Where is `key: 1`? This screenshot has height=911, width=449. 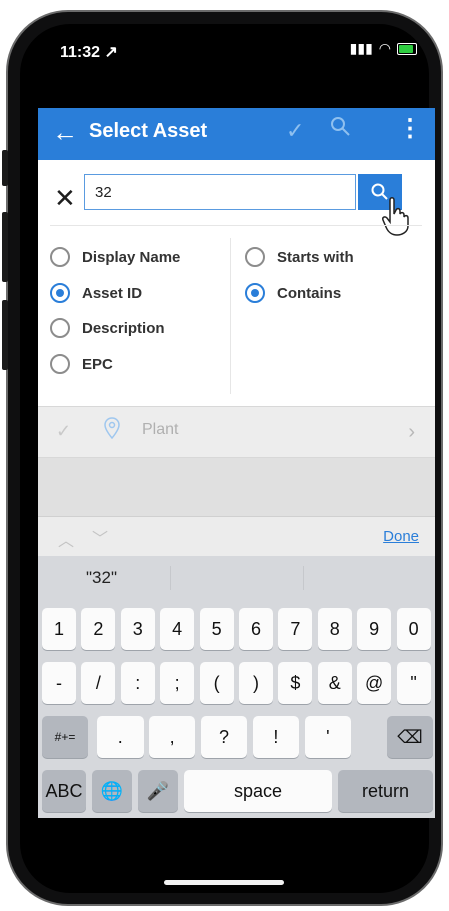
key: 1 is located at coordinates (59, 629).